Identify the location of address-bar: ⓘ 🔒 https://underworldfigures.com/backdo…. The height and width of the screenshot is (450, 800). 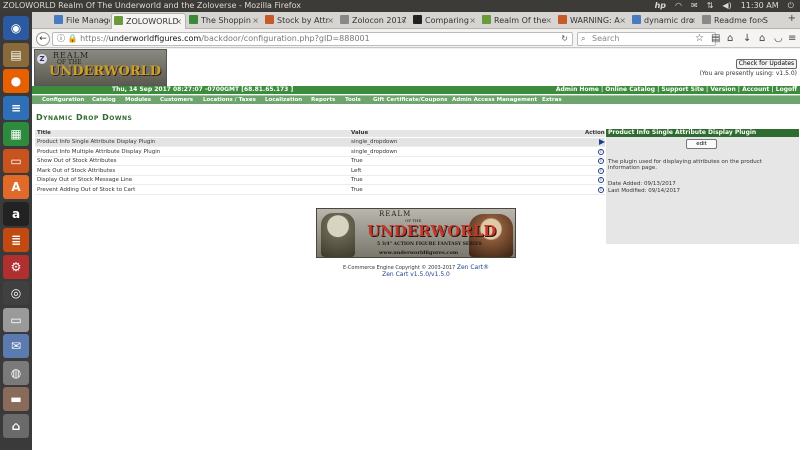
(312, 39).